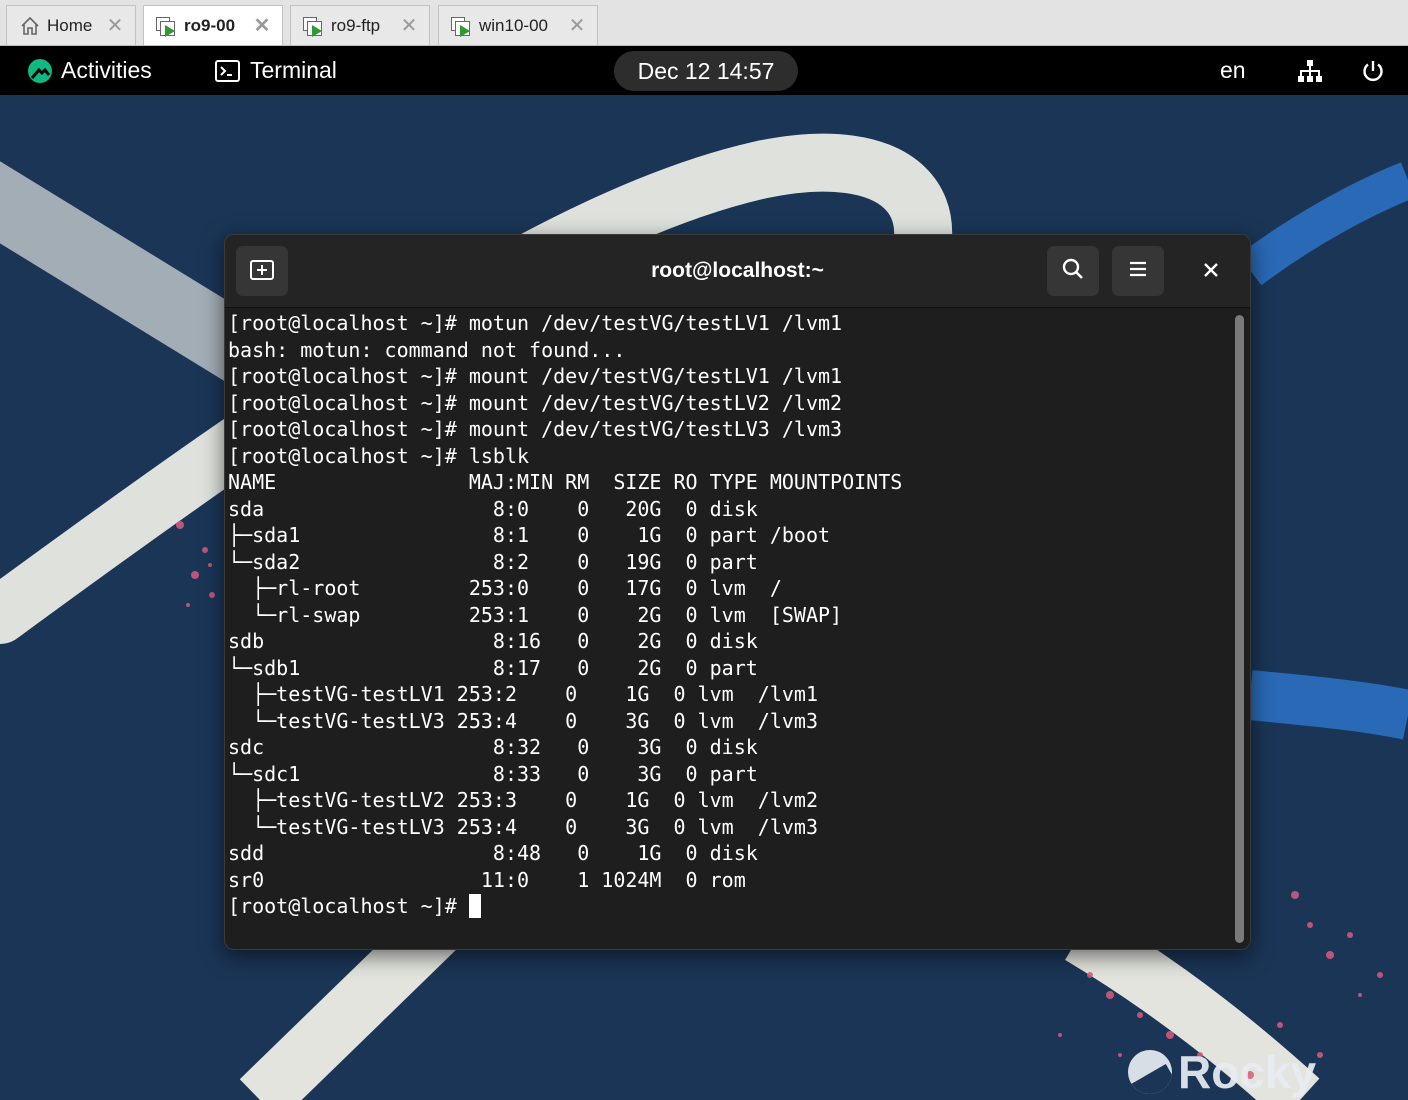  I want to click on output-line: └─sdb1 8:17 0 2G 0 part, so click(493, 667).